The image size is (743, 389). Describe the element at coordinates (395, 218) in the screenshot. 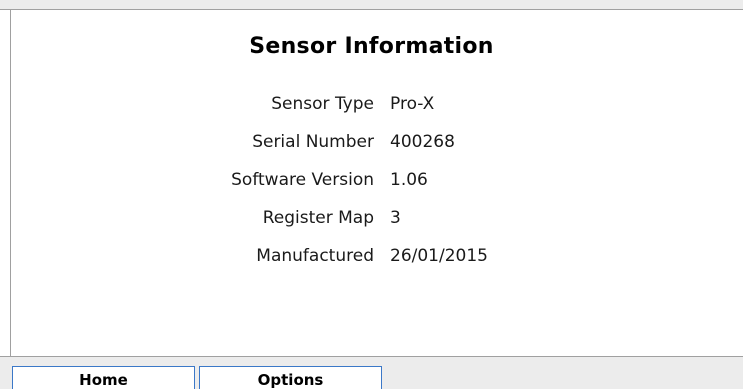

I see `register-map-value: 3` at that location.